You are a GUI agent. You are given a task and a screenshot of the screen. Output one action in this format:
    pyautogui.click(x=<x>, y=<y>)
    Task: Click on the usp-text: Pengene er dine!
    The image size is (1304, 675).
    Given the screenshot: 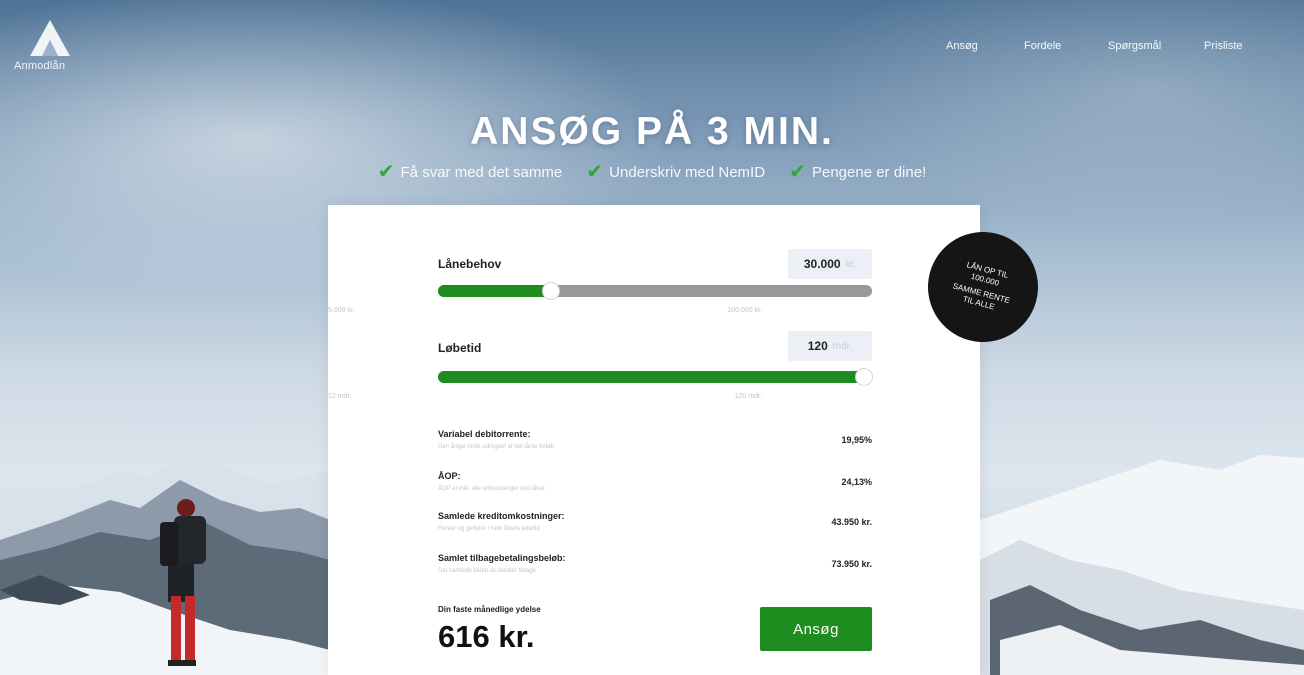 What is the action you would take?
    pyautogui.click(x=869, y=172)
    